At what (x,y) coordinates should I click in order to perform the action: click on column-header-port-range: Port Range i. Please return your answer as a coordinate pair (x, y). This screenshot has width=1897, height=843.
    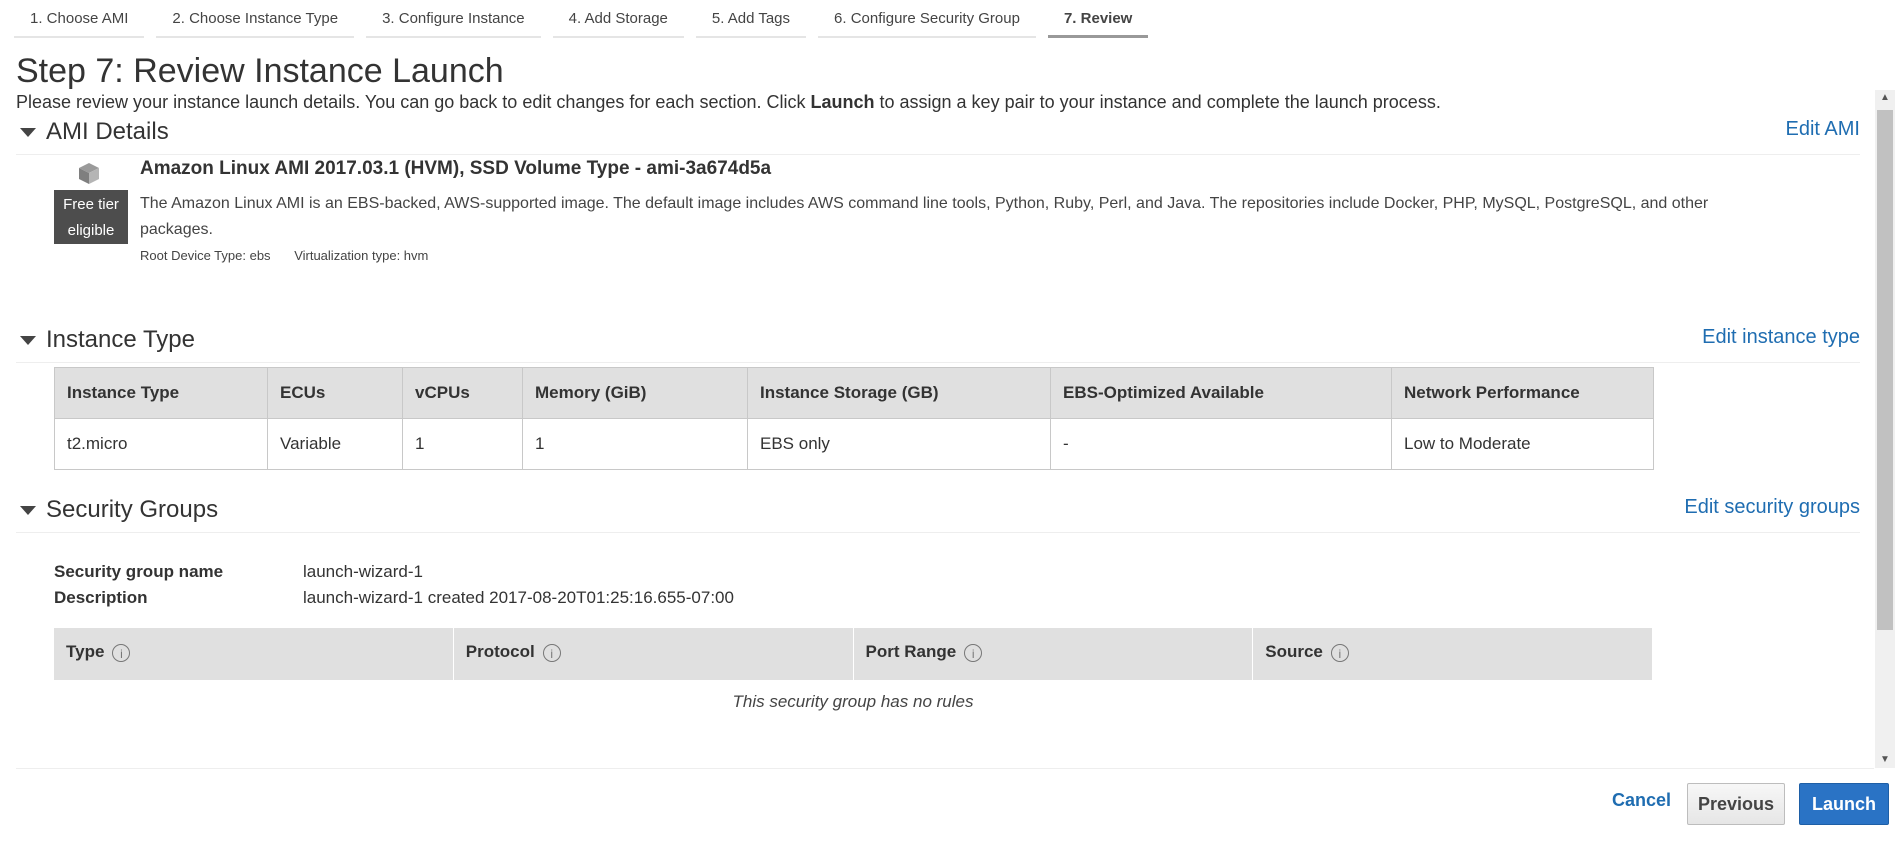
    Looking at the image, I should click on (1052, 654).